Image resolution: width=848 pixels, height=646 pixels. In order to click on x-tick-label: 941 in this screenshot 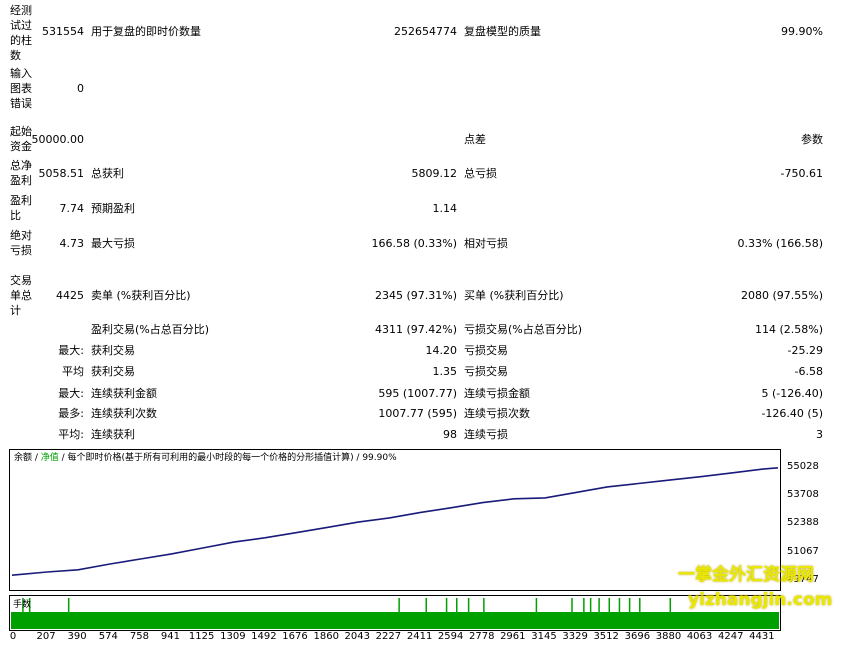, I will do `click(170, 636)`.